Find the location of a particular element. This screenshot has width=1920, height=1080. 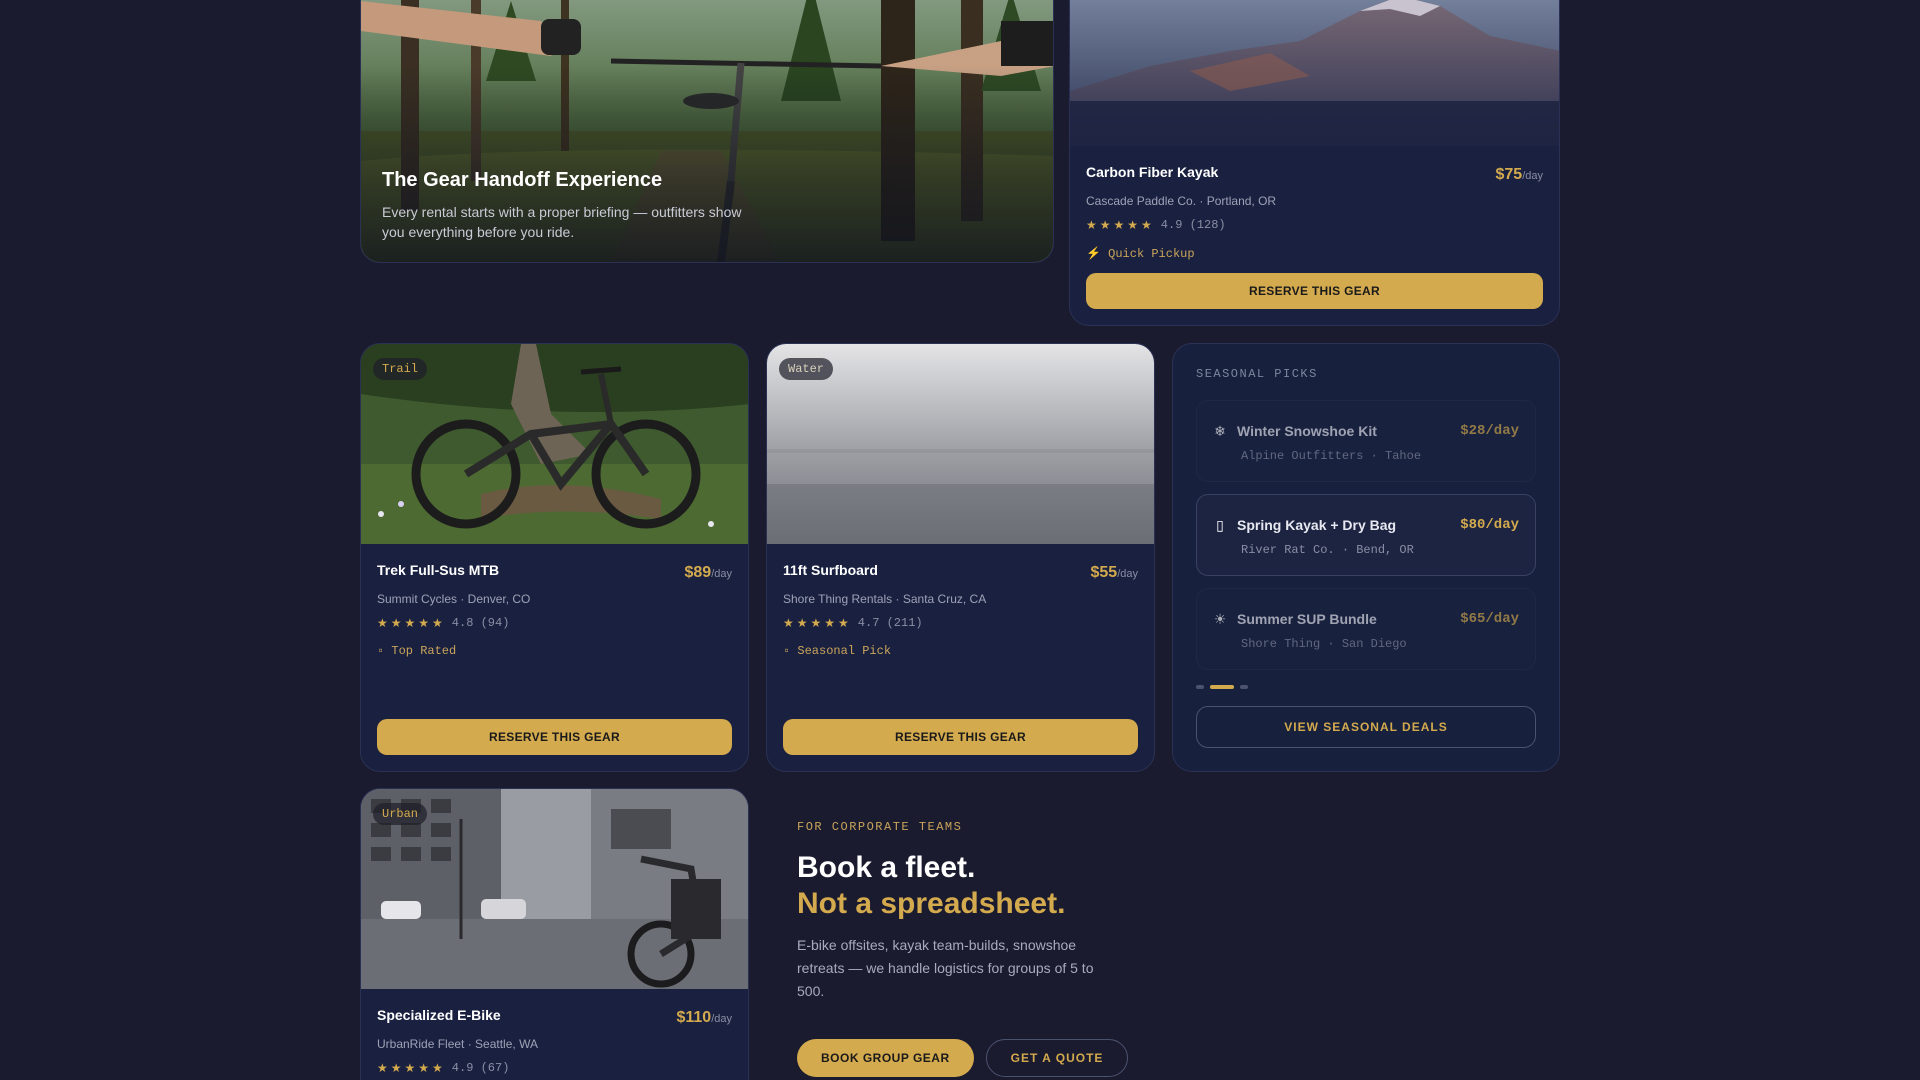

season-item-name: Summer SUP Bundle is located at coordinates (1307, 619).